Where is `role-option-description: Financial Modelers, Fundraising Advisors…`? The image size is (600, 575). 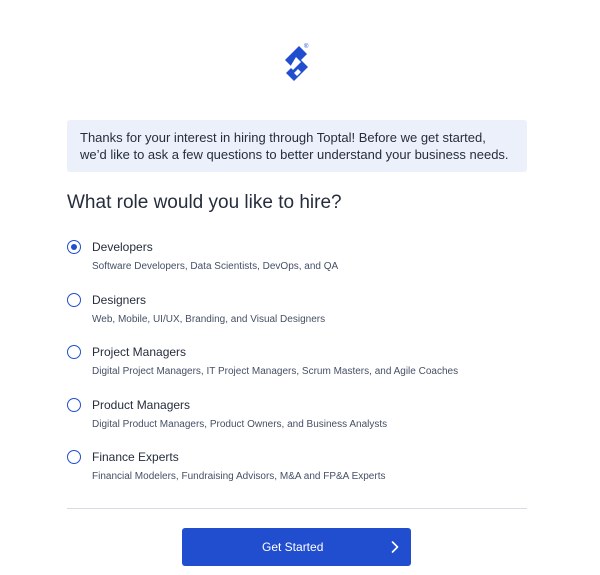
role-option-description: Financial Modelers, Fundraising Advisors… is located at coordinates (239, 476).